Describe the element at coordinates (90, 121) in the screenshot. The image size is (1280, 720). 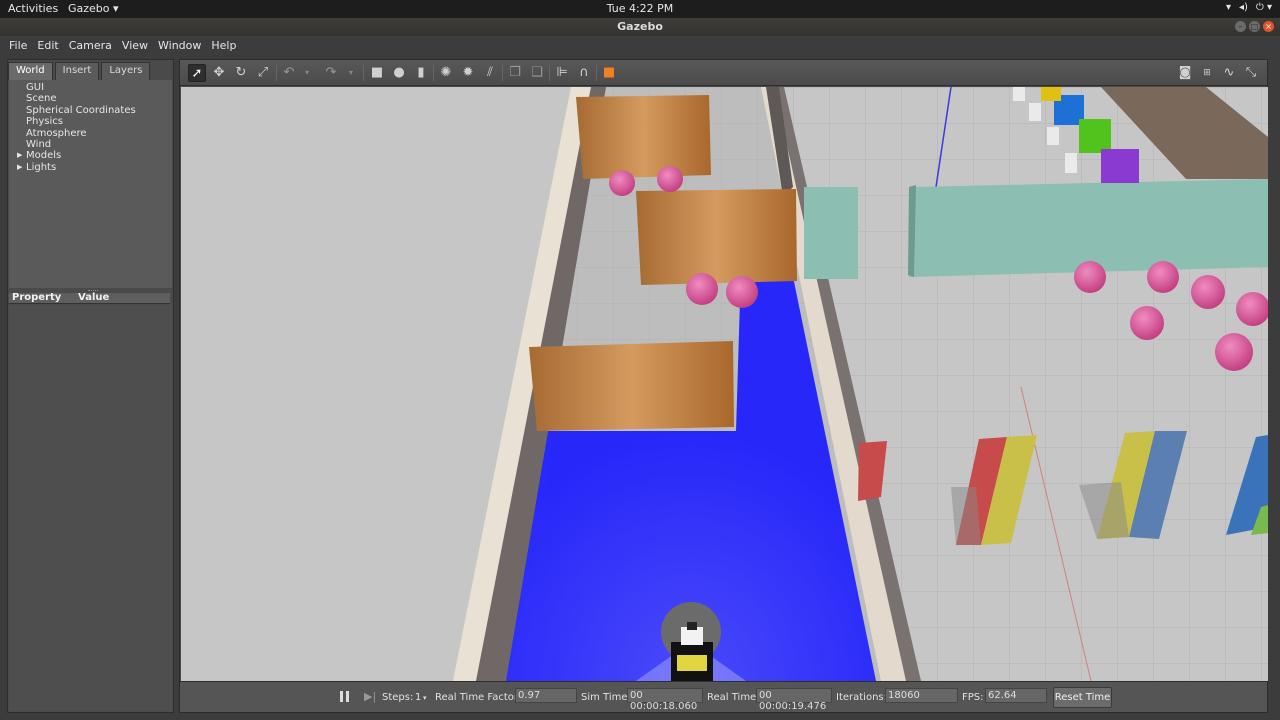
I see `tree-item-physics: Physics` at that location.